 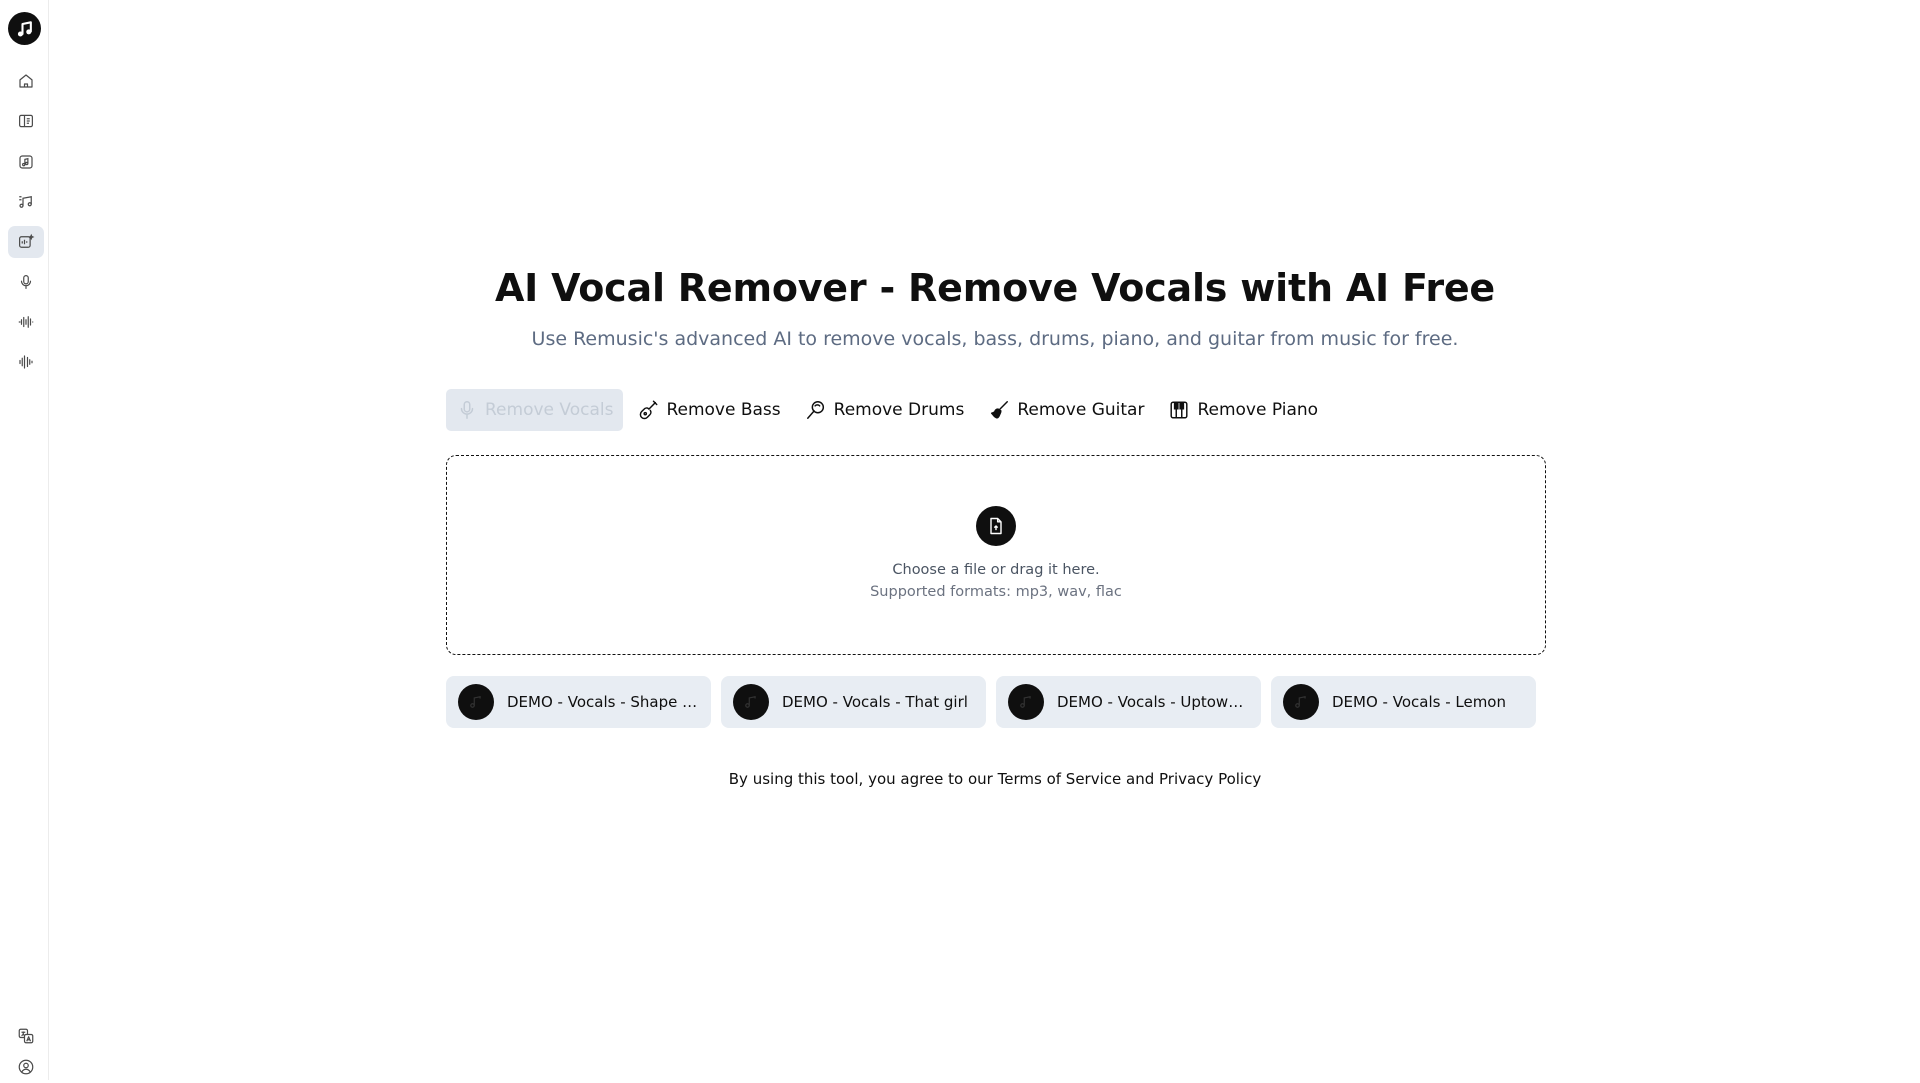 I want to click on tab-label: Remove Drums, so click(x=899, y=410).